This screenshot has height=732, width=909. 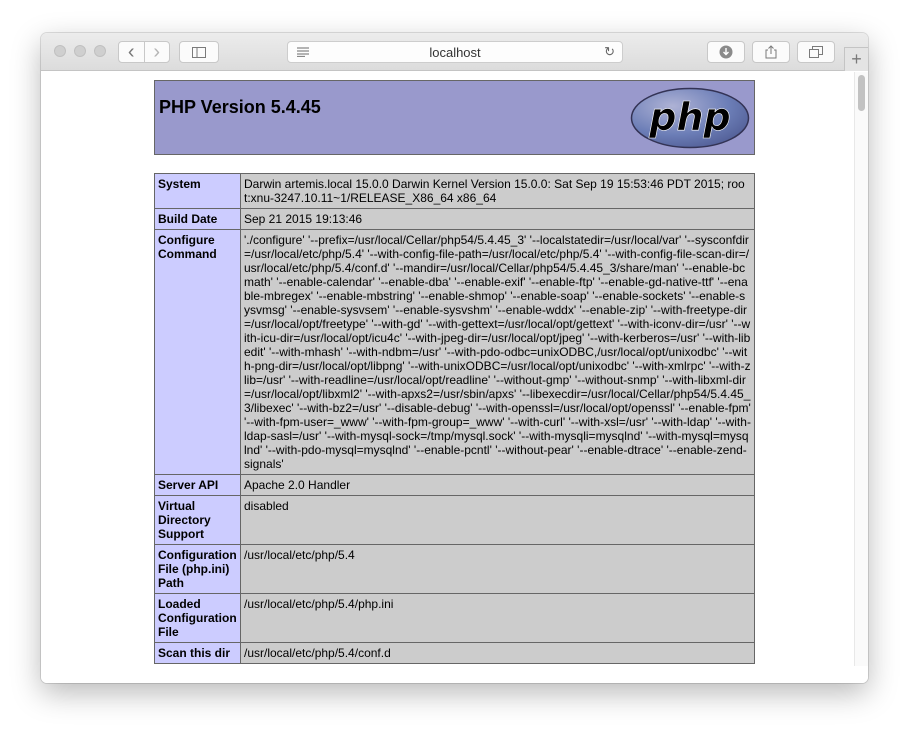 I want to click on download-icon, so click(x=726, y=52).